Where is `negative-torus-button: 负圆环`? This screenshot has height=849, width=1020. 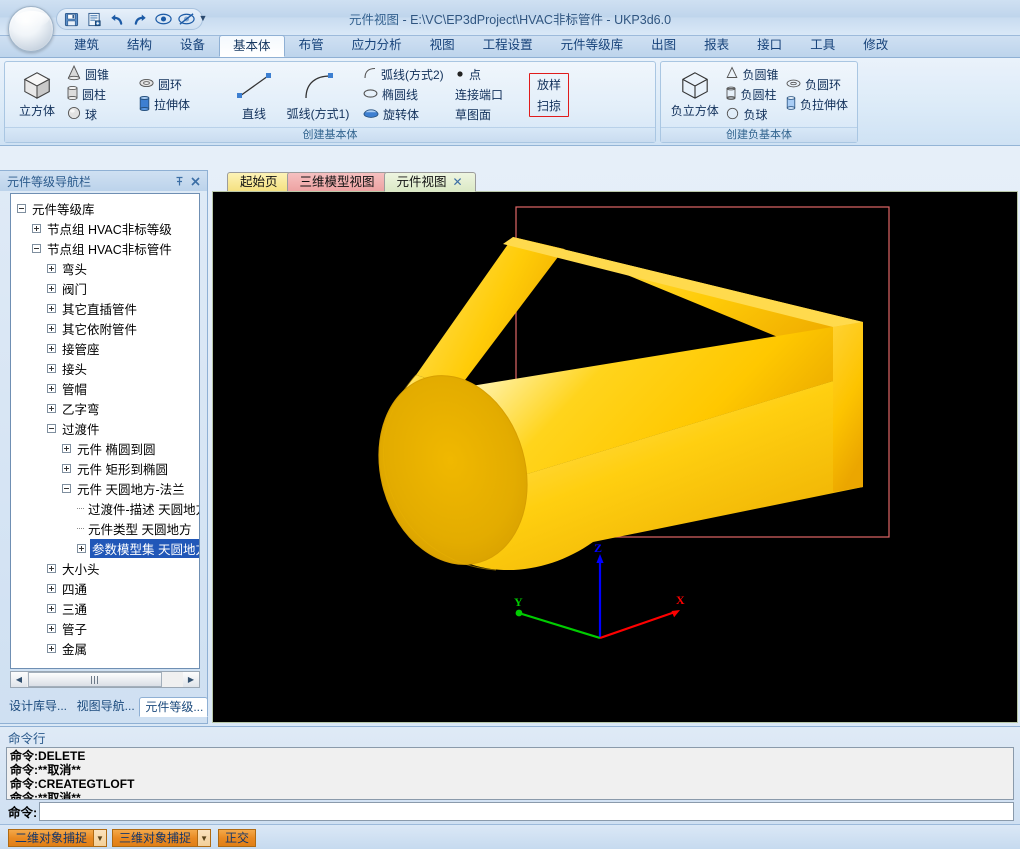
negative-torus-button: 负圆环 is located at coordinates (818, 84).